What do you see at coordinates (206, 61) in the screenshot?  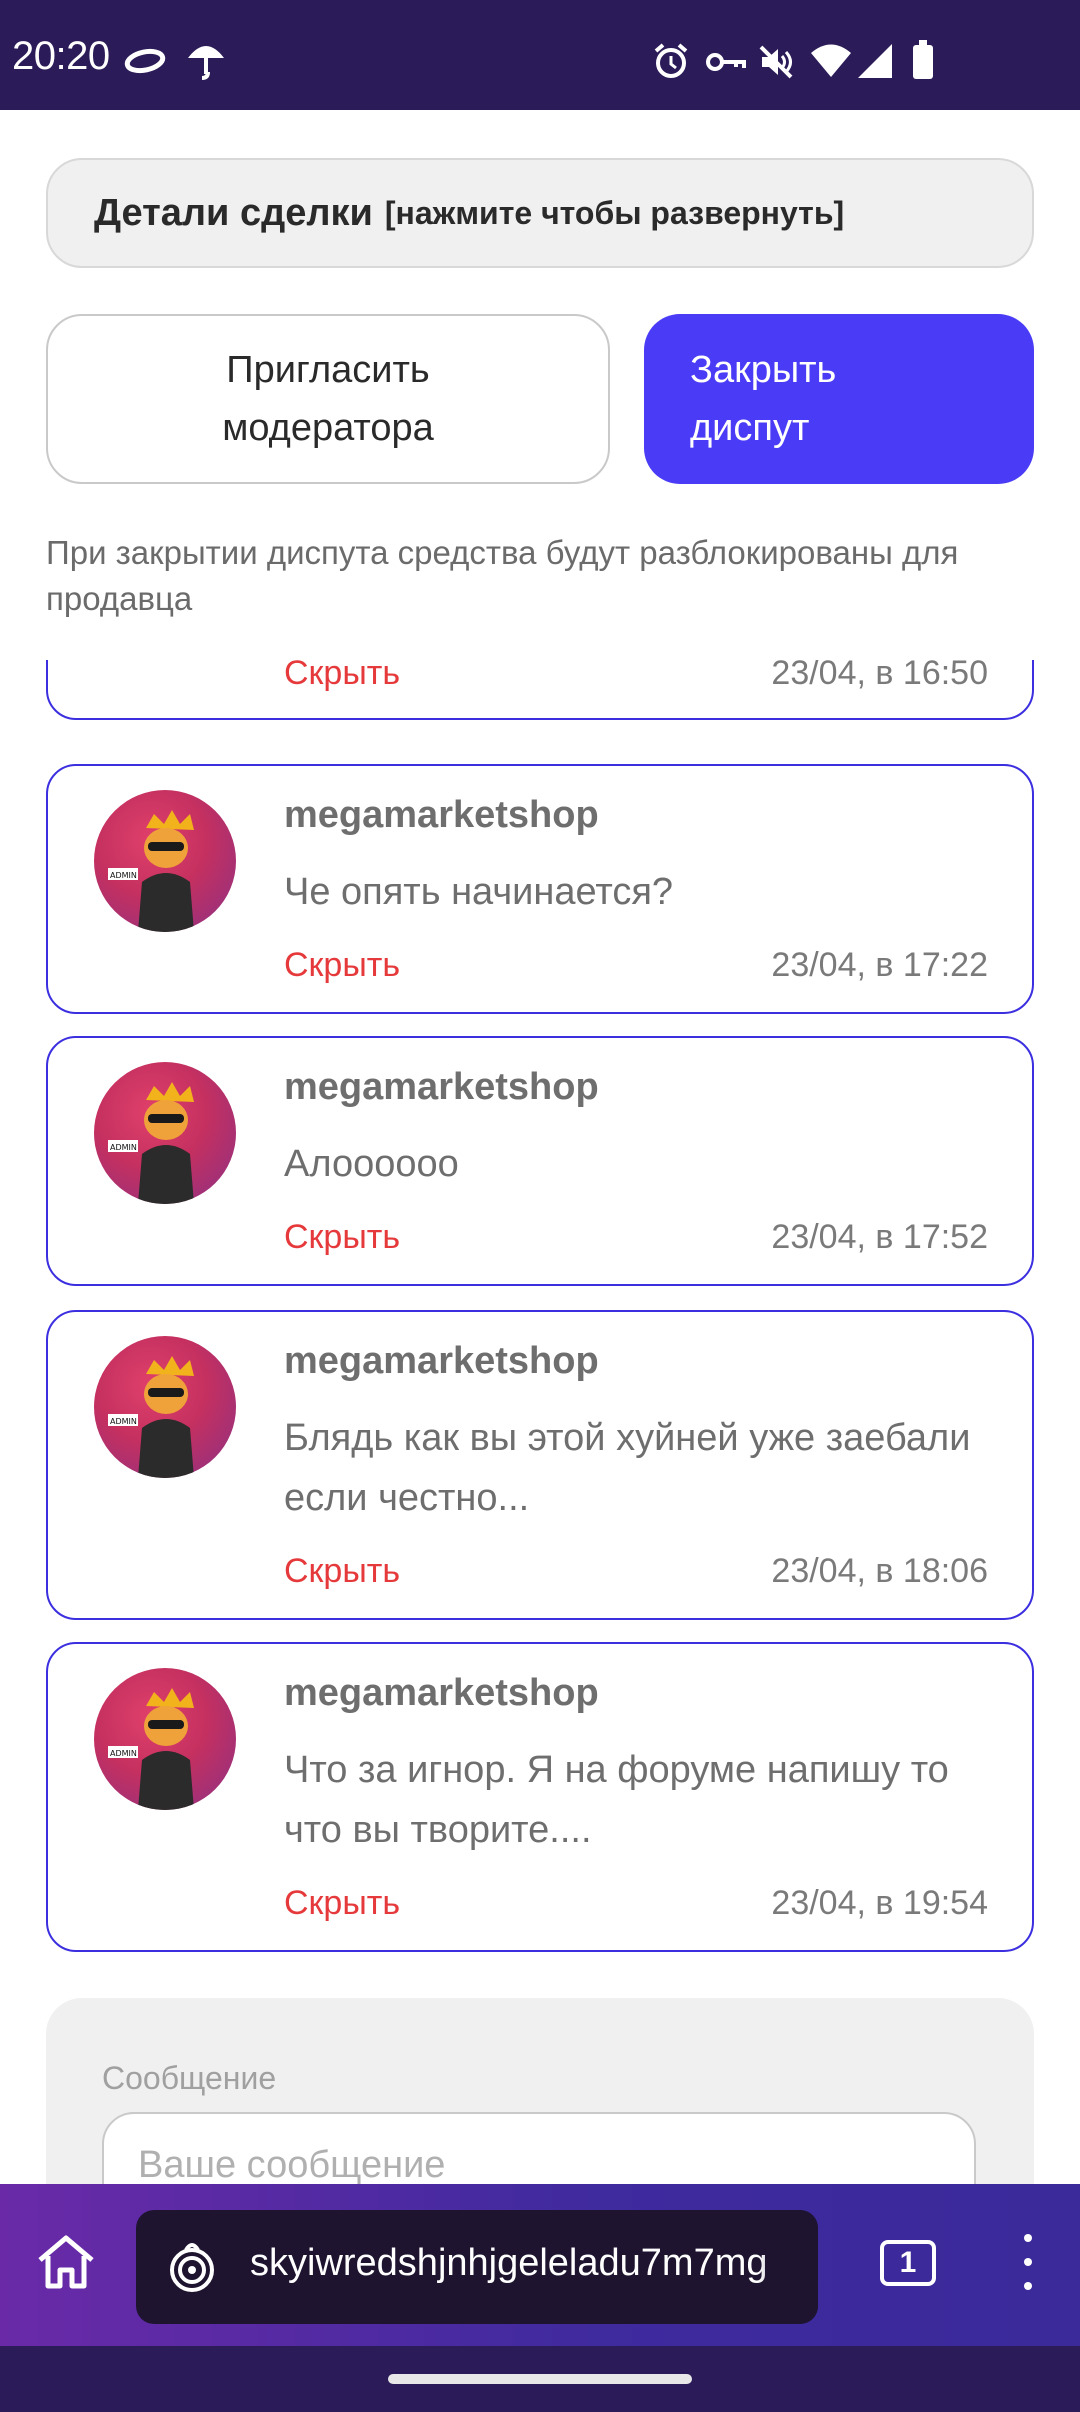 I see `umbrella-icon` at bounding box center [206, 61].